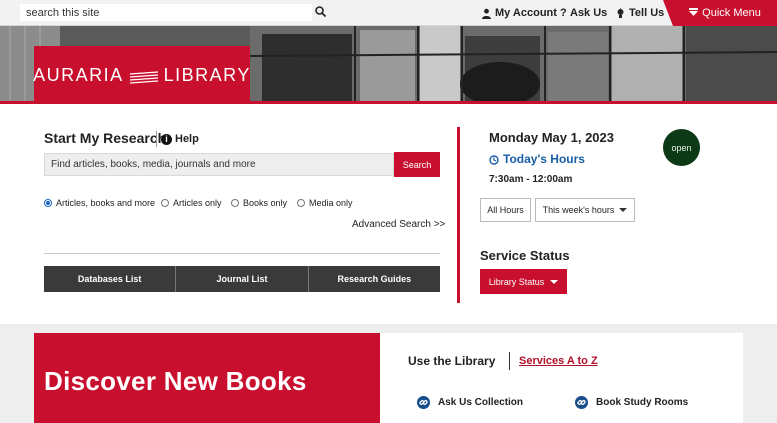 The height and width of the screenshot is (423, 777). Describe the element at coordinates (207, 74) in the screenshot. I see `logo-text-right: LIBRARY` at that location.